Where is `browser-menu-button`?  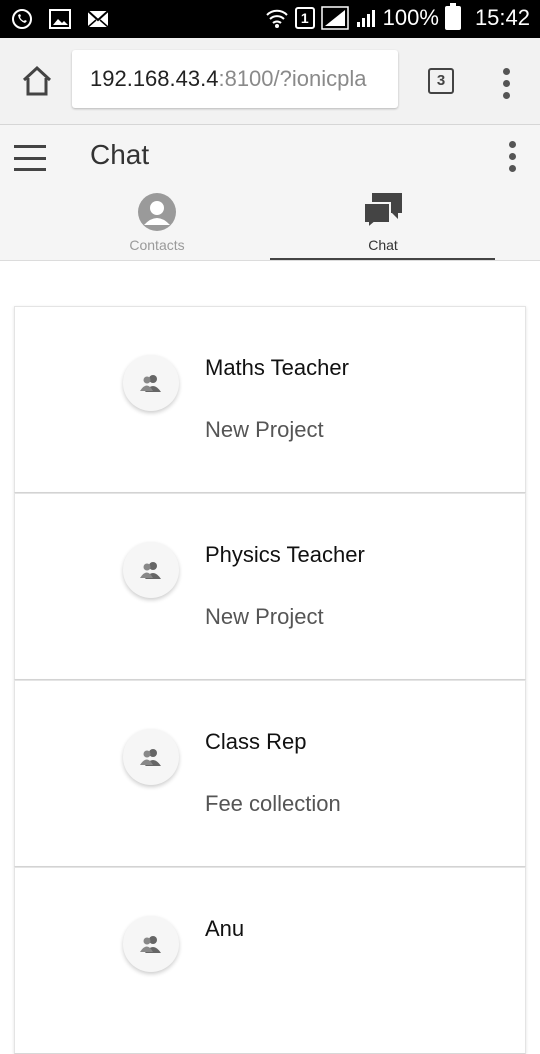
browser-menu-button is located at coordinates (506, 83).